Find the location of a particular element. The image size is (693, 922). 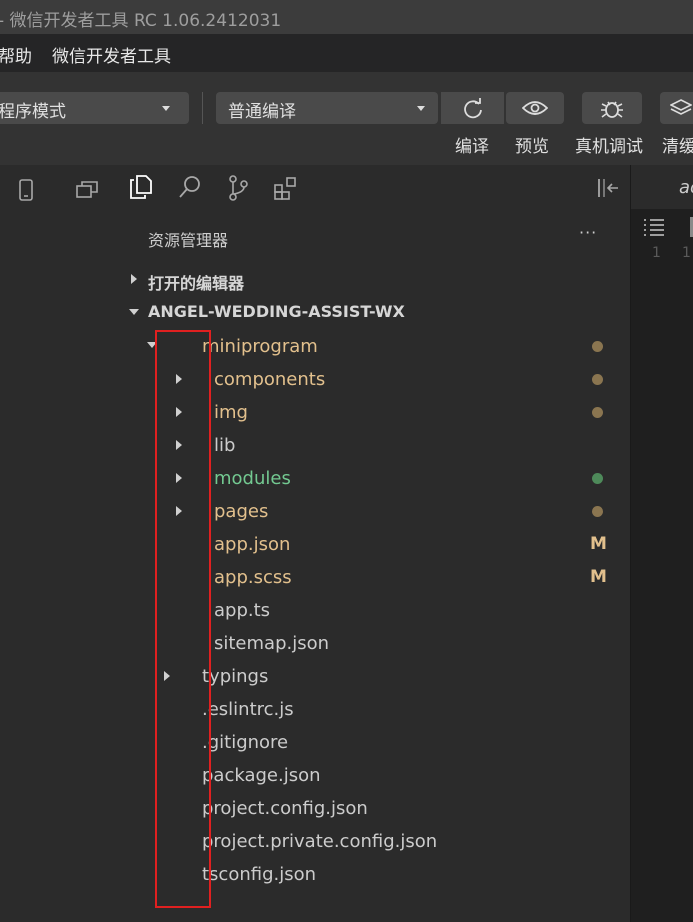

window-title: - 微信开发者工具 RC 1.06.2412031 is located at coordinates (141, 21).